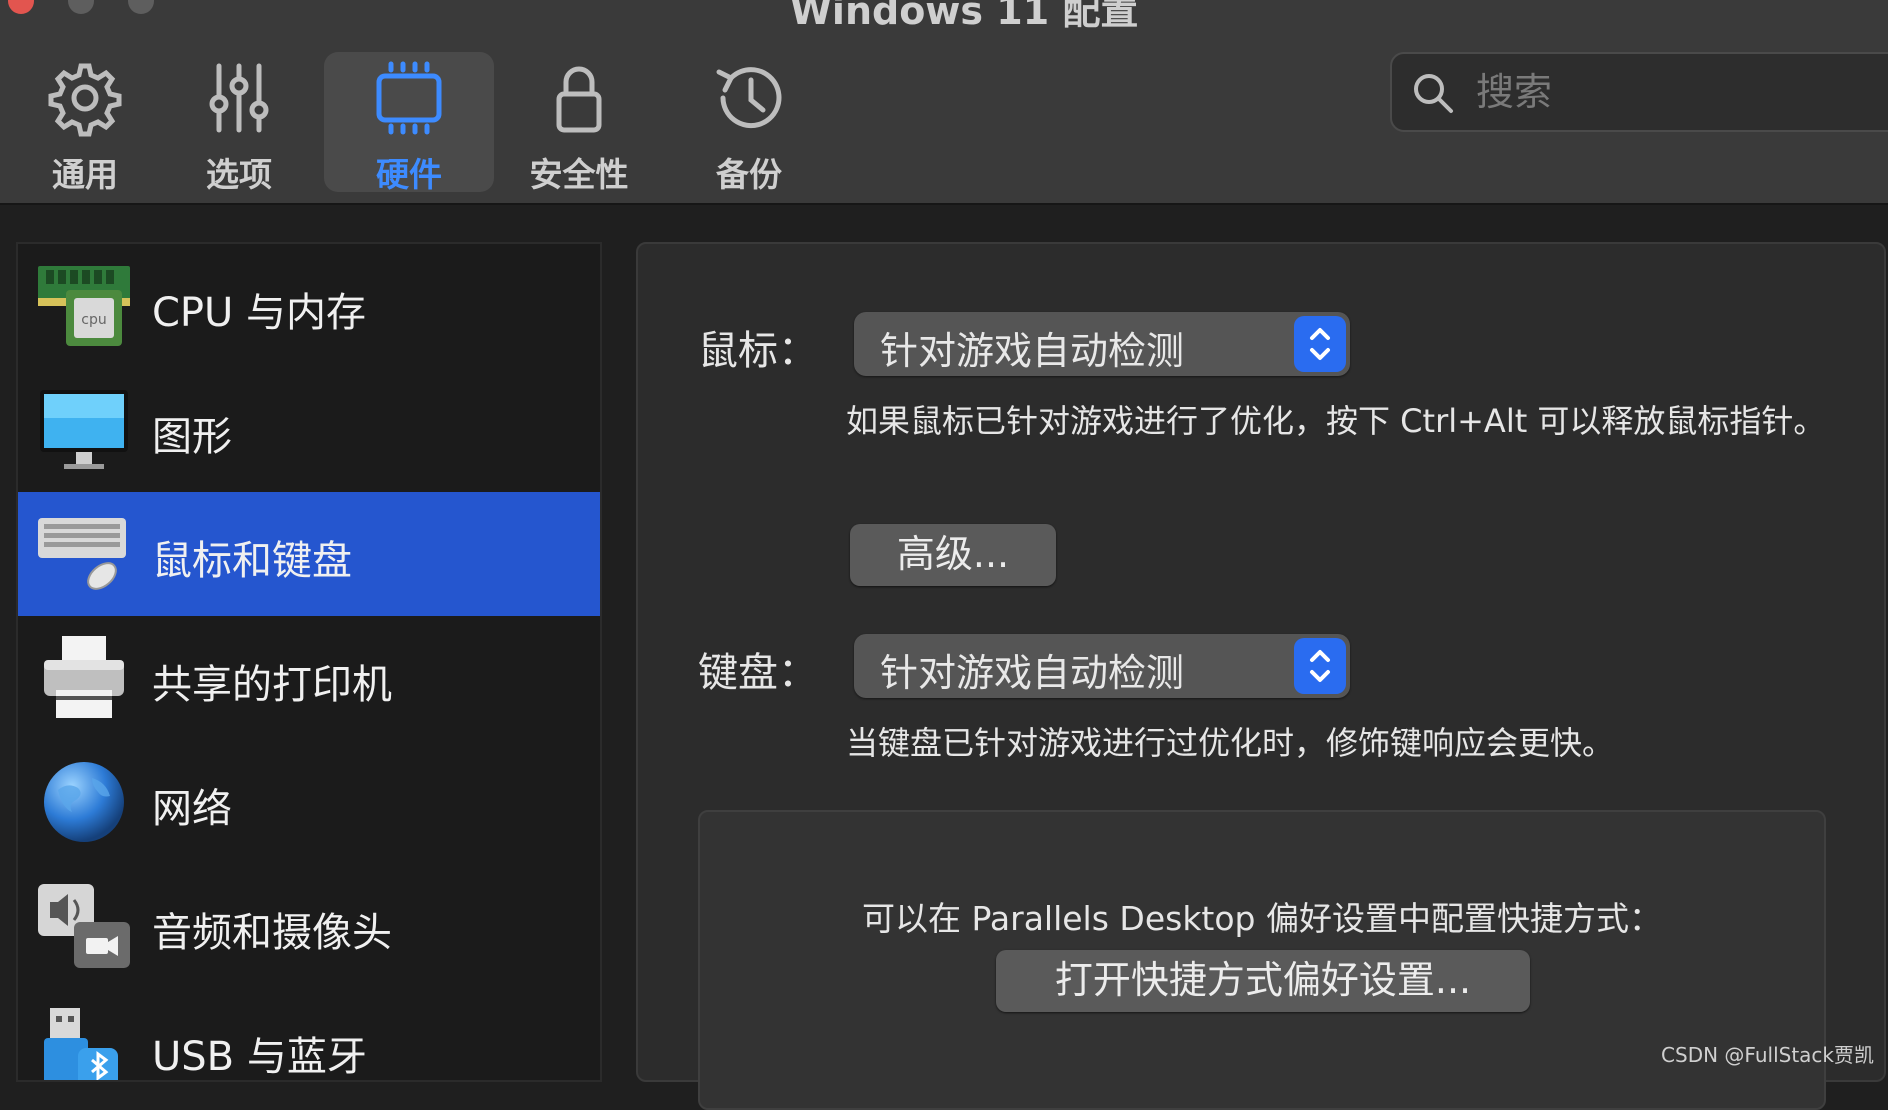 The image size is (1888, 1110). I want to click on sidebar-item-label: 鼠标和键盘, so click(252, 557).